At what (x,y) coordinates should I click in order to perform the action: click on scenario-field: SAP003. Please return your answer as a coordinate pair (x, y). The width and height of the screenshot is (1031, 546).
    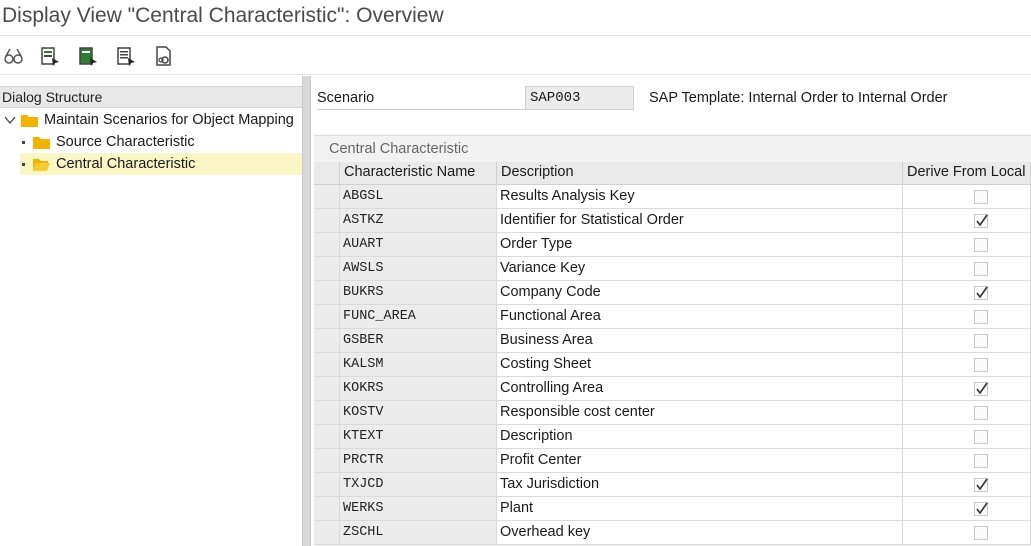
    Looking at the image, I should click on (579, 98).